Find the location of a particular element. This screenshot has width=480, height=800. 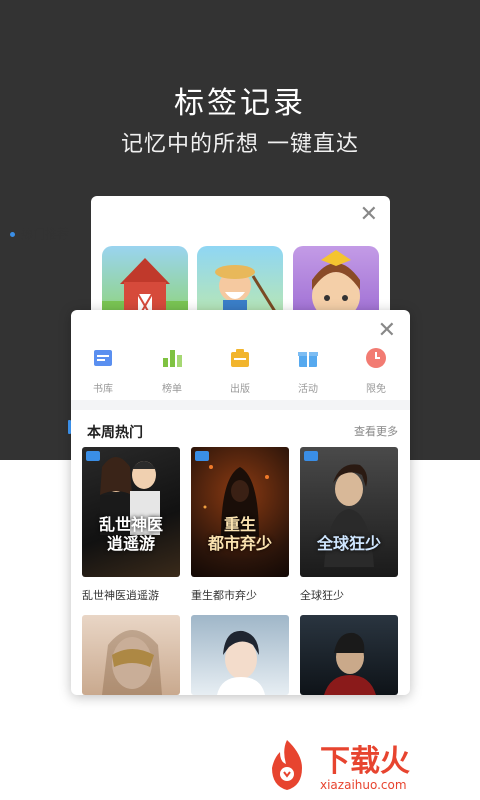

cover-title: 重生 都市弃少 is located at coordinates (239, 533).